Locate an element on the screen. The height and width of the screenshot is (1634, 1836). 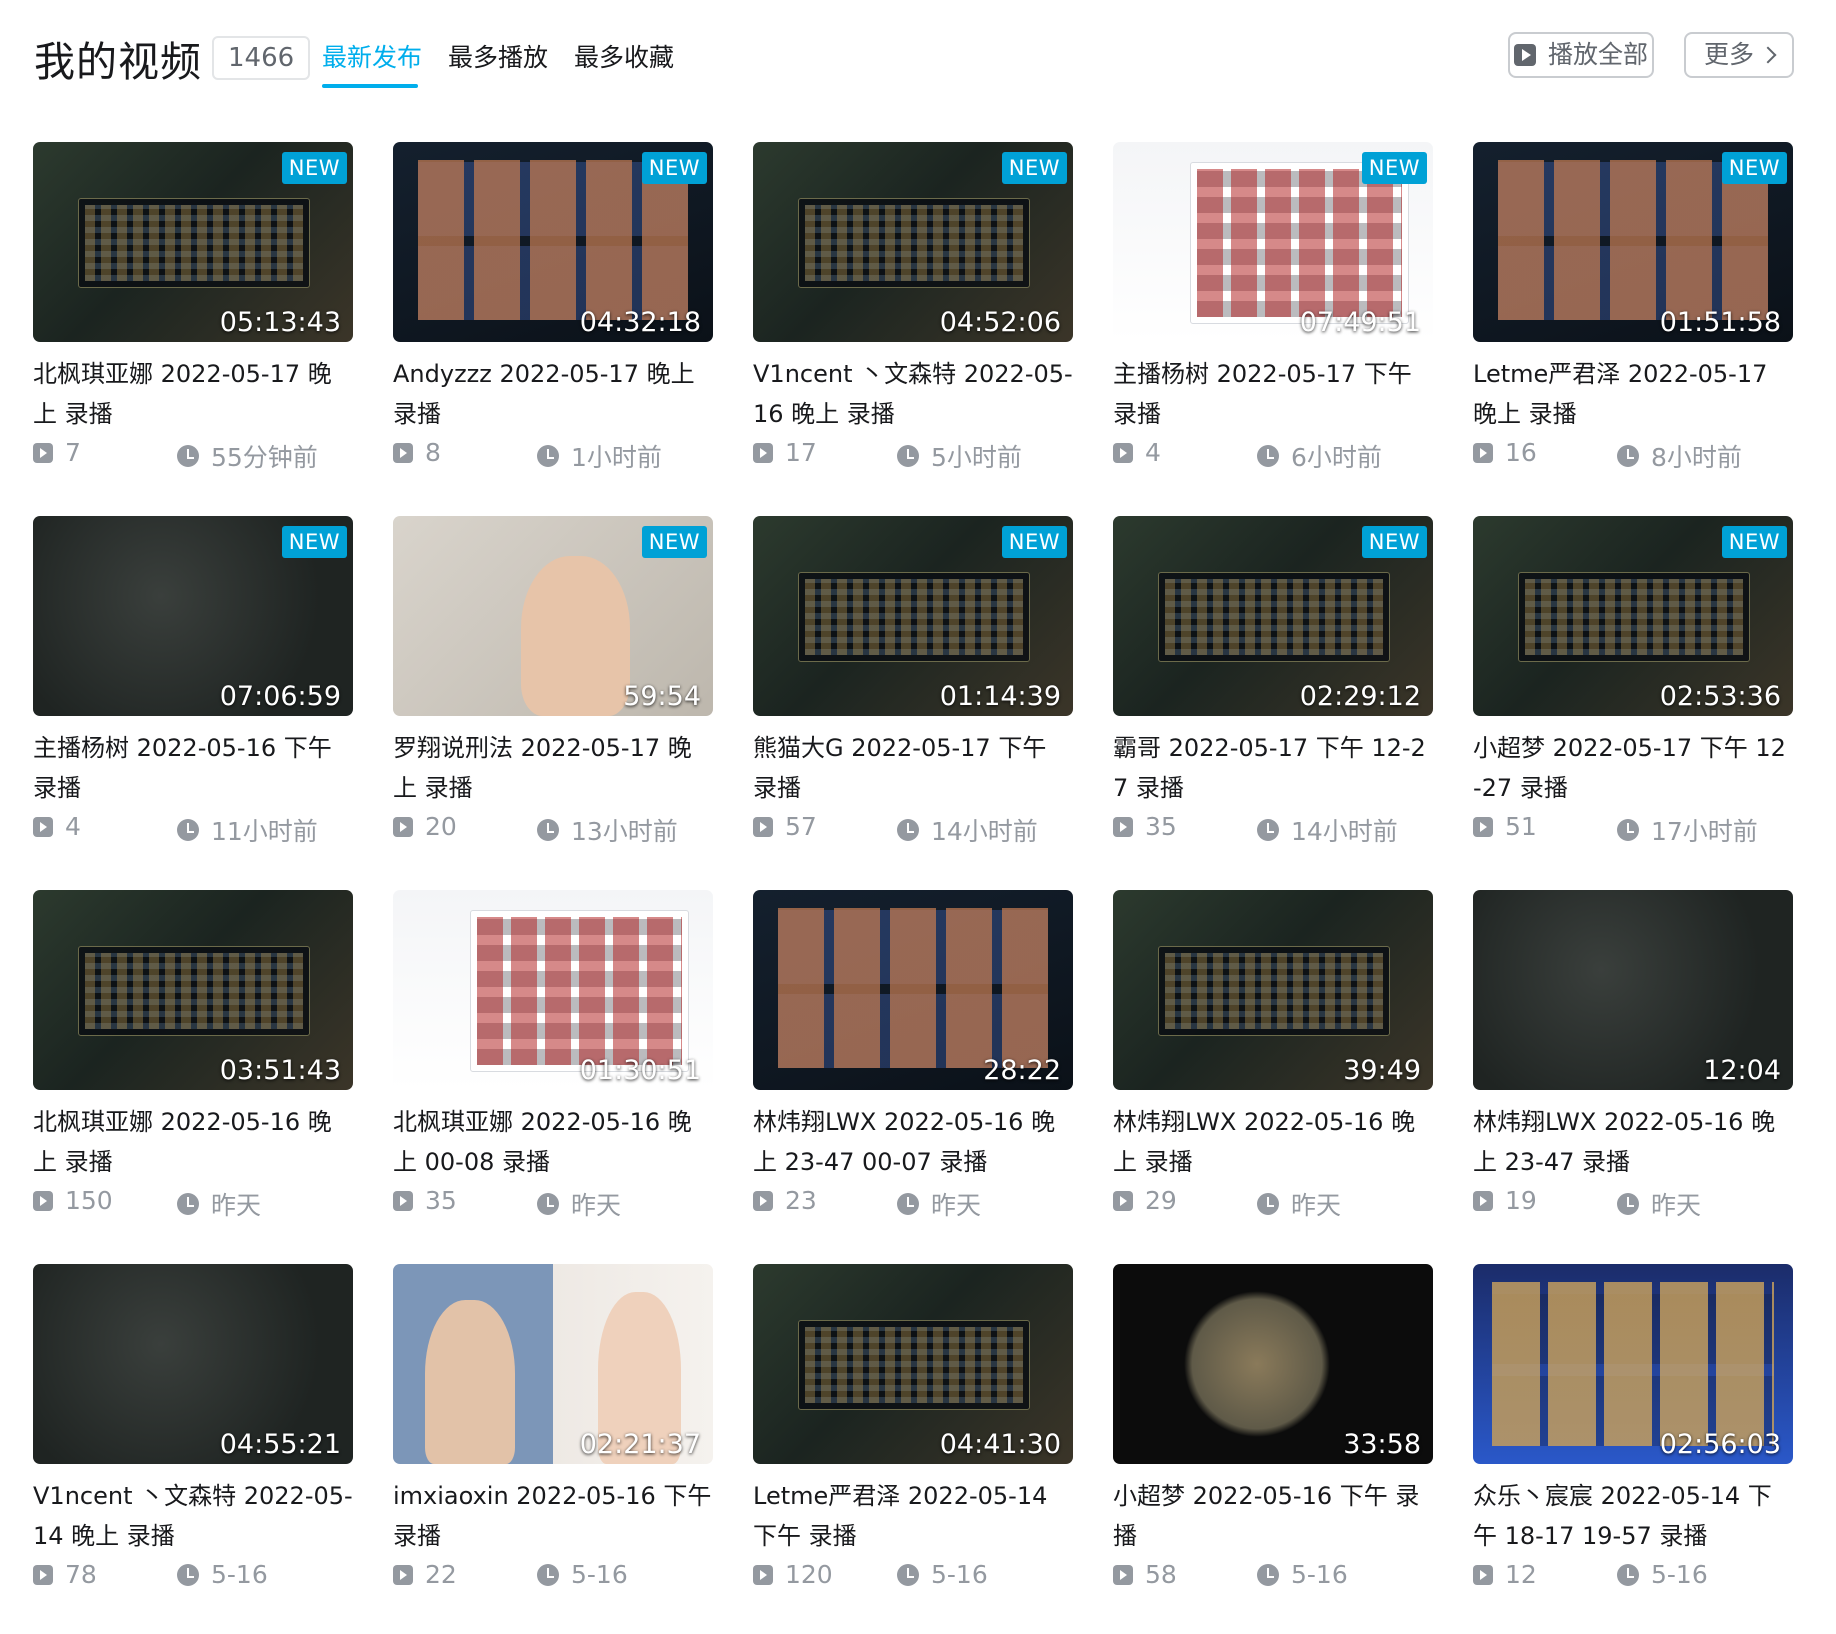
video-thumbnail: NEW 04:52:06 is located at coordinates (913, 242).